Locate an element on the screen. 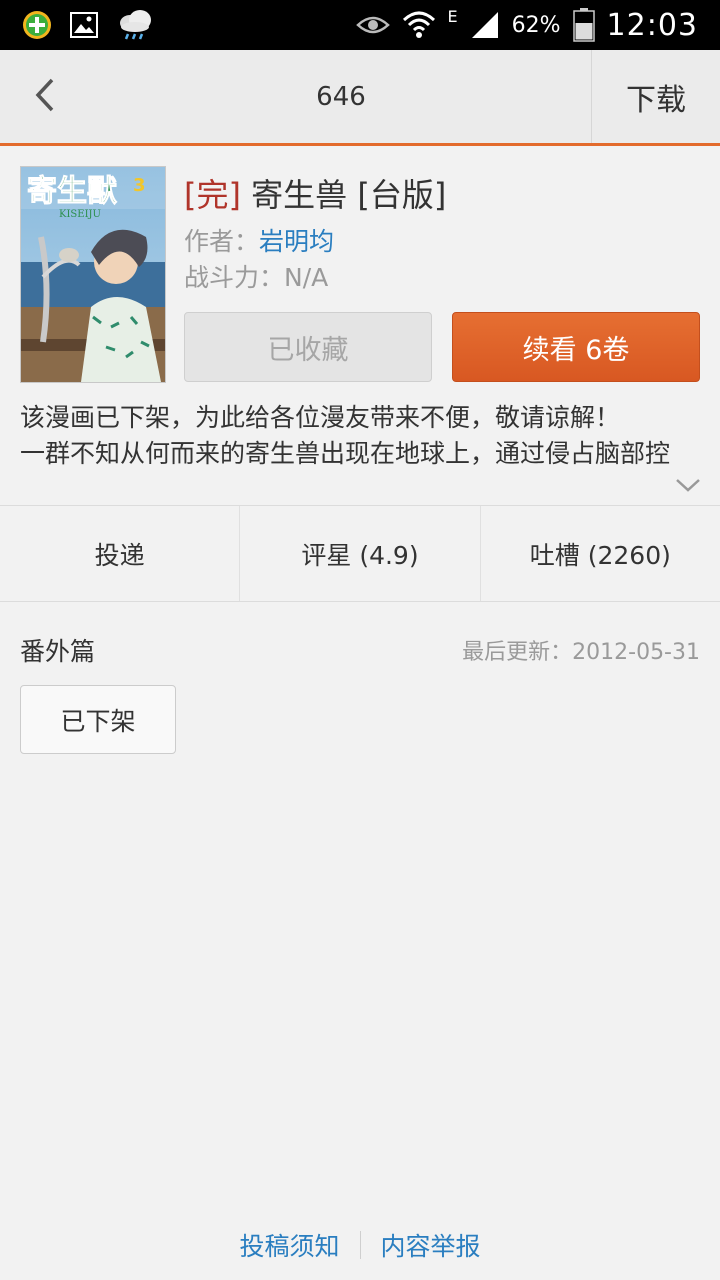  last-update: 最后更新：2012-05-31 is located at coordinates (581, 652).